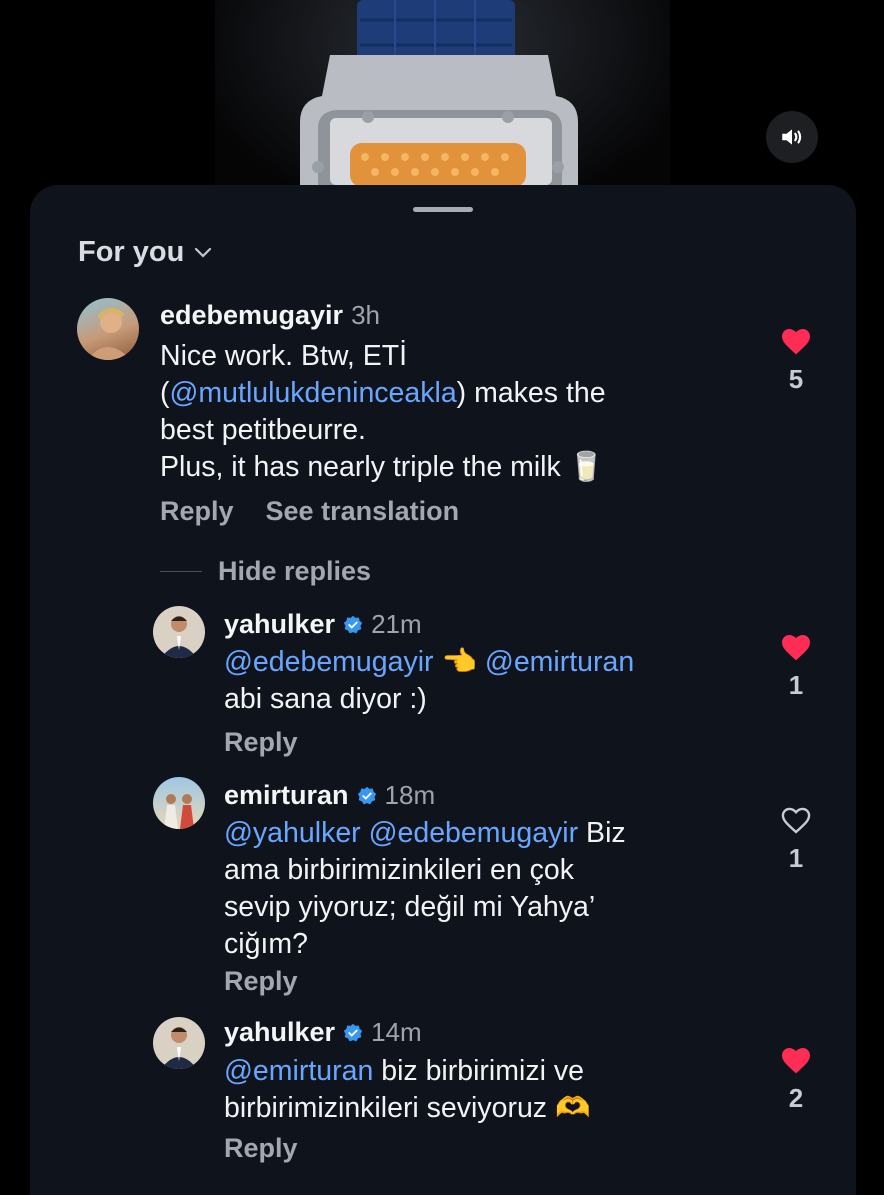 The height and width of the screenshot is (1195, 884). What do you see at coordinates (365, 315) in the screenshot?
I see `timestamp: 3h` at bounding box center [365, 315].